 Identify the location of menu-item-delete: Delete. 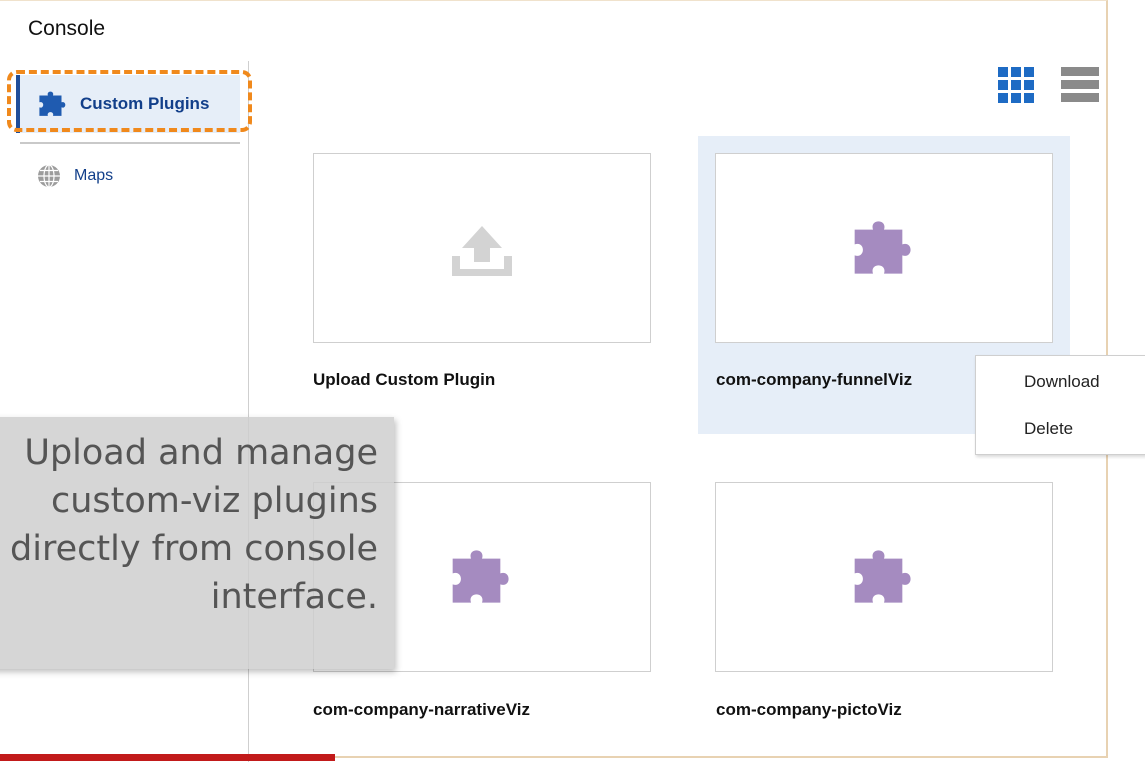
(1048, 429).